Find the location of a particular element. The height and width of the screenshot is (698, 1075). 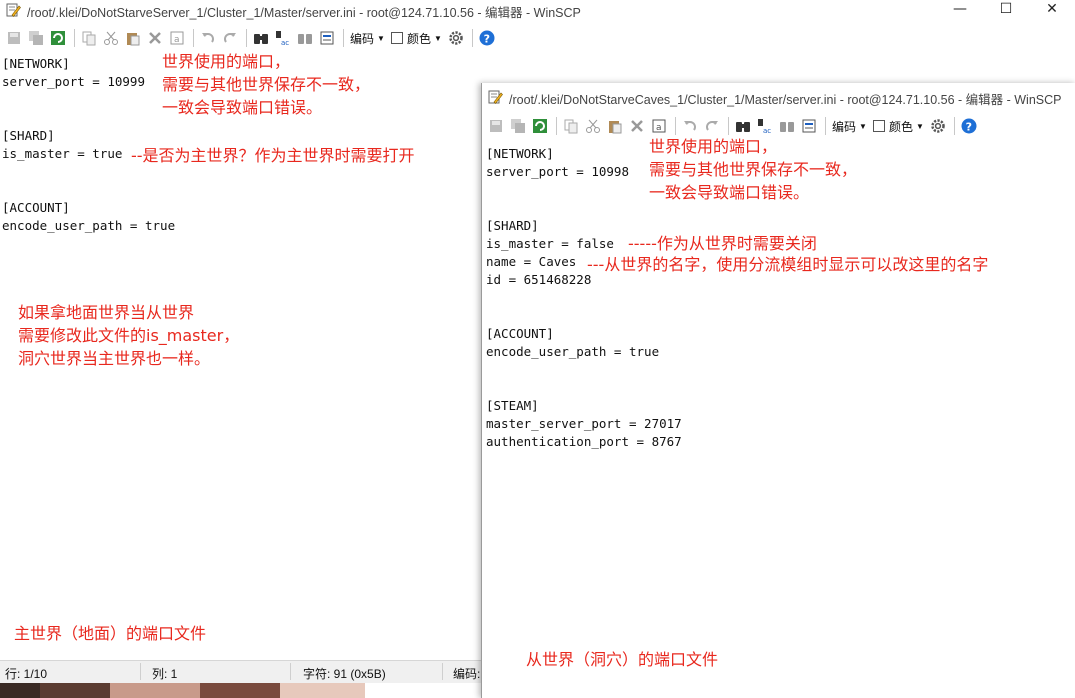

save-all-icon is located at coordinates (36, 38).